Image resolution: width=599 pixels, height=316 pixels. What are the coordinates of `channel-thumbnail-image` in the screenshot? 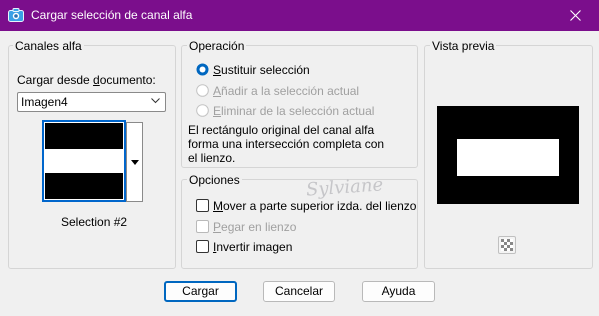 It's located at (84, 161).